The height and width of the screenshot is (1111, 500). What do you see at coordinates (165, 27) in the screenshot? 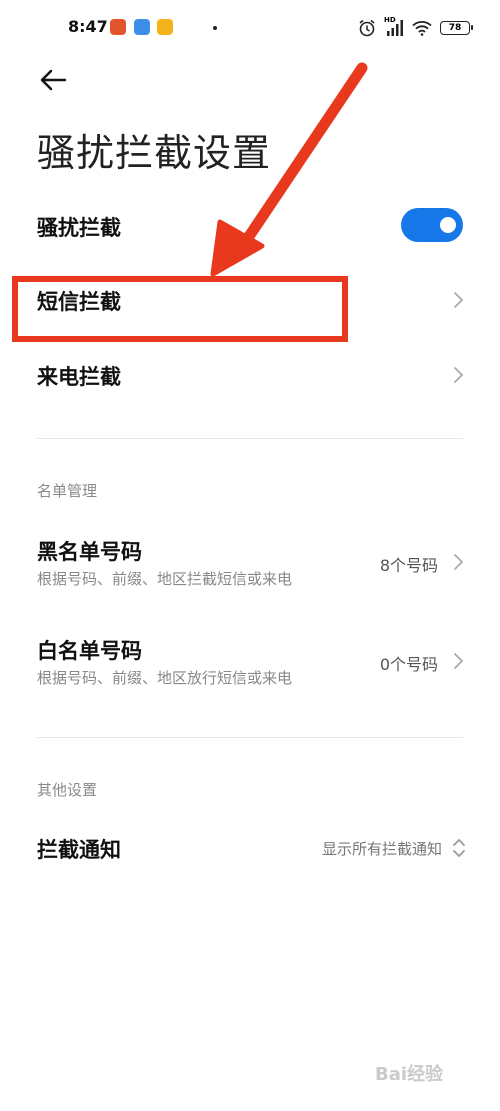
I see `weibo-notification-icon` at bounding box center [165, 27].